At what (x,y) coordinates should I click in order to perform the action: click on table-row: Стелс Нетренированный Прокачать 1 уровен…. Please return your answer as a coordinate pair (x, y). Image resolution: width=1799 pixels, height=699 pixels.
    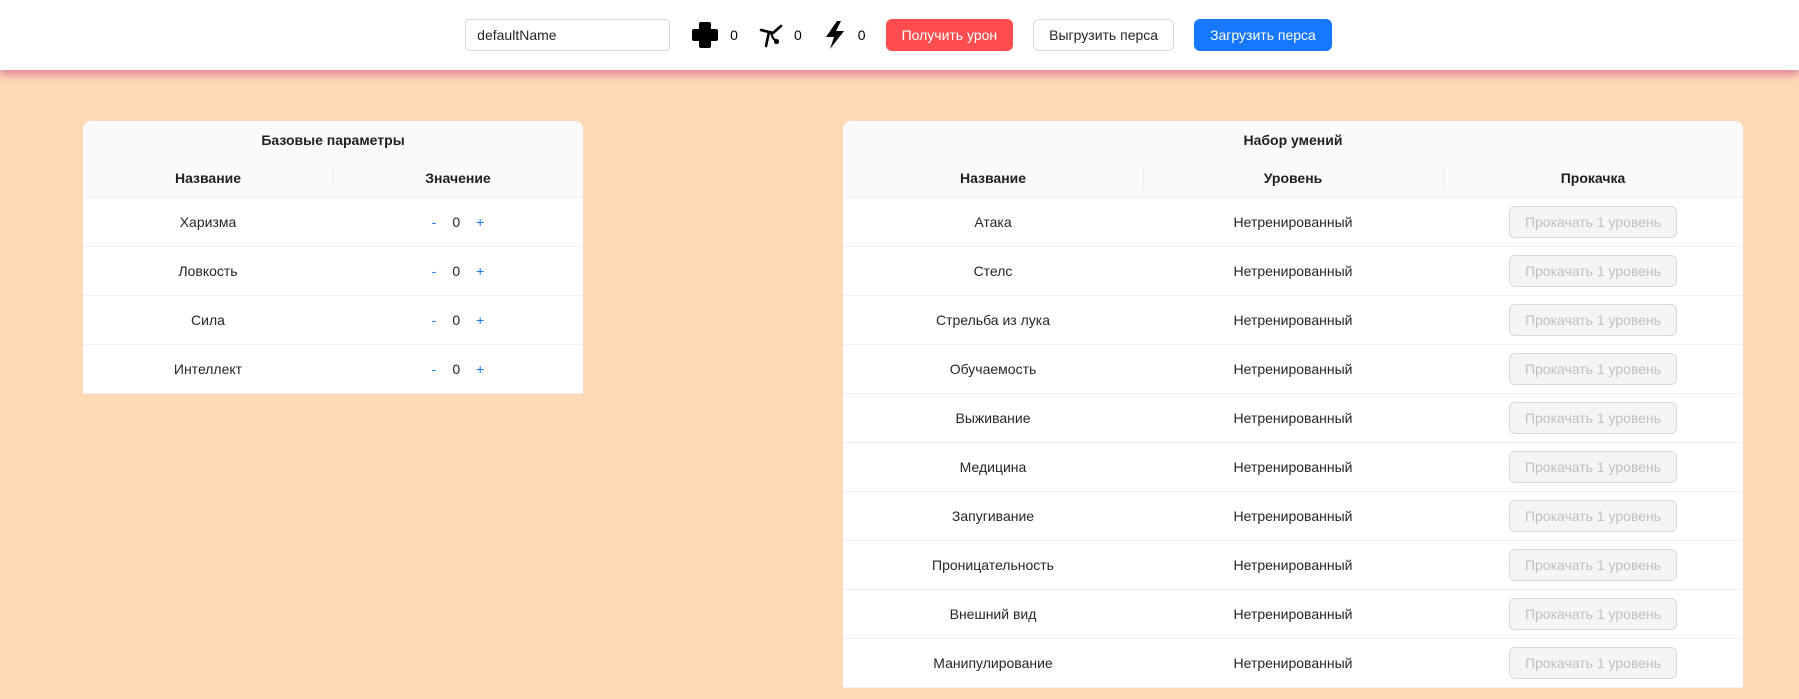
    Looking at the image, I should click on (1293, 271).